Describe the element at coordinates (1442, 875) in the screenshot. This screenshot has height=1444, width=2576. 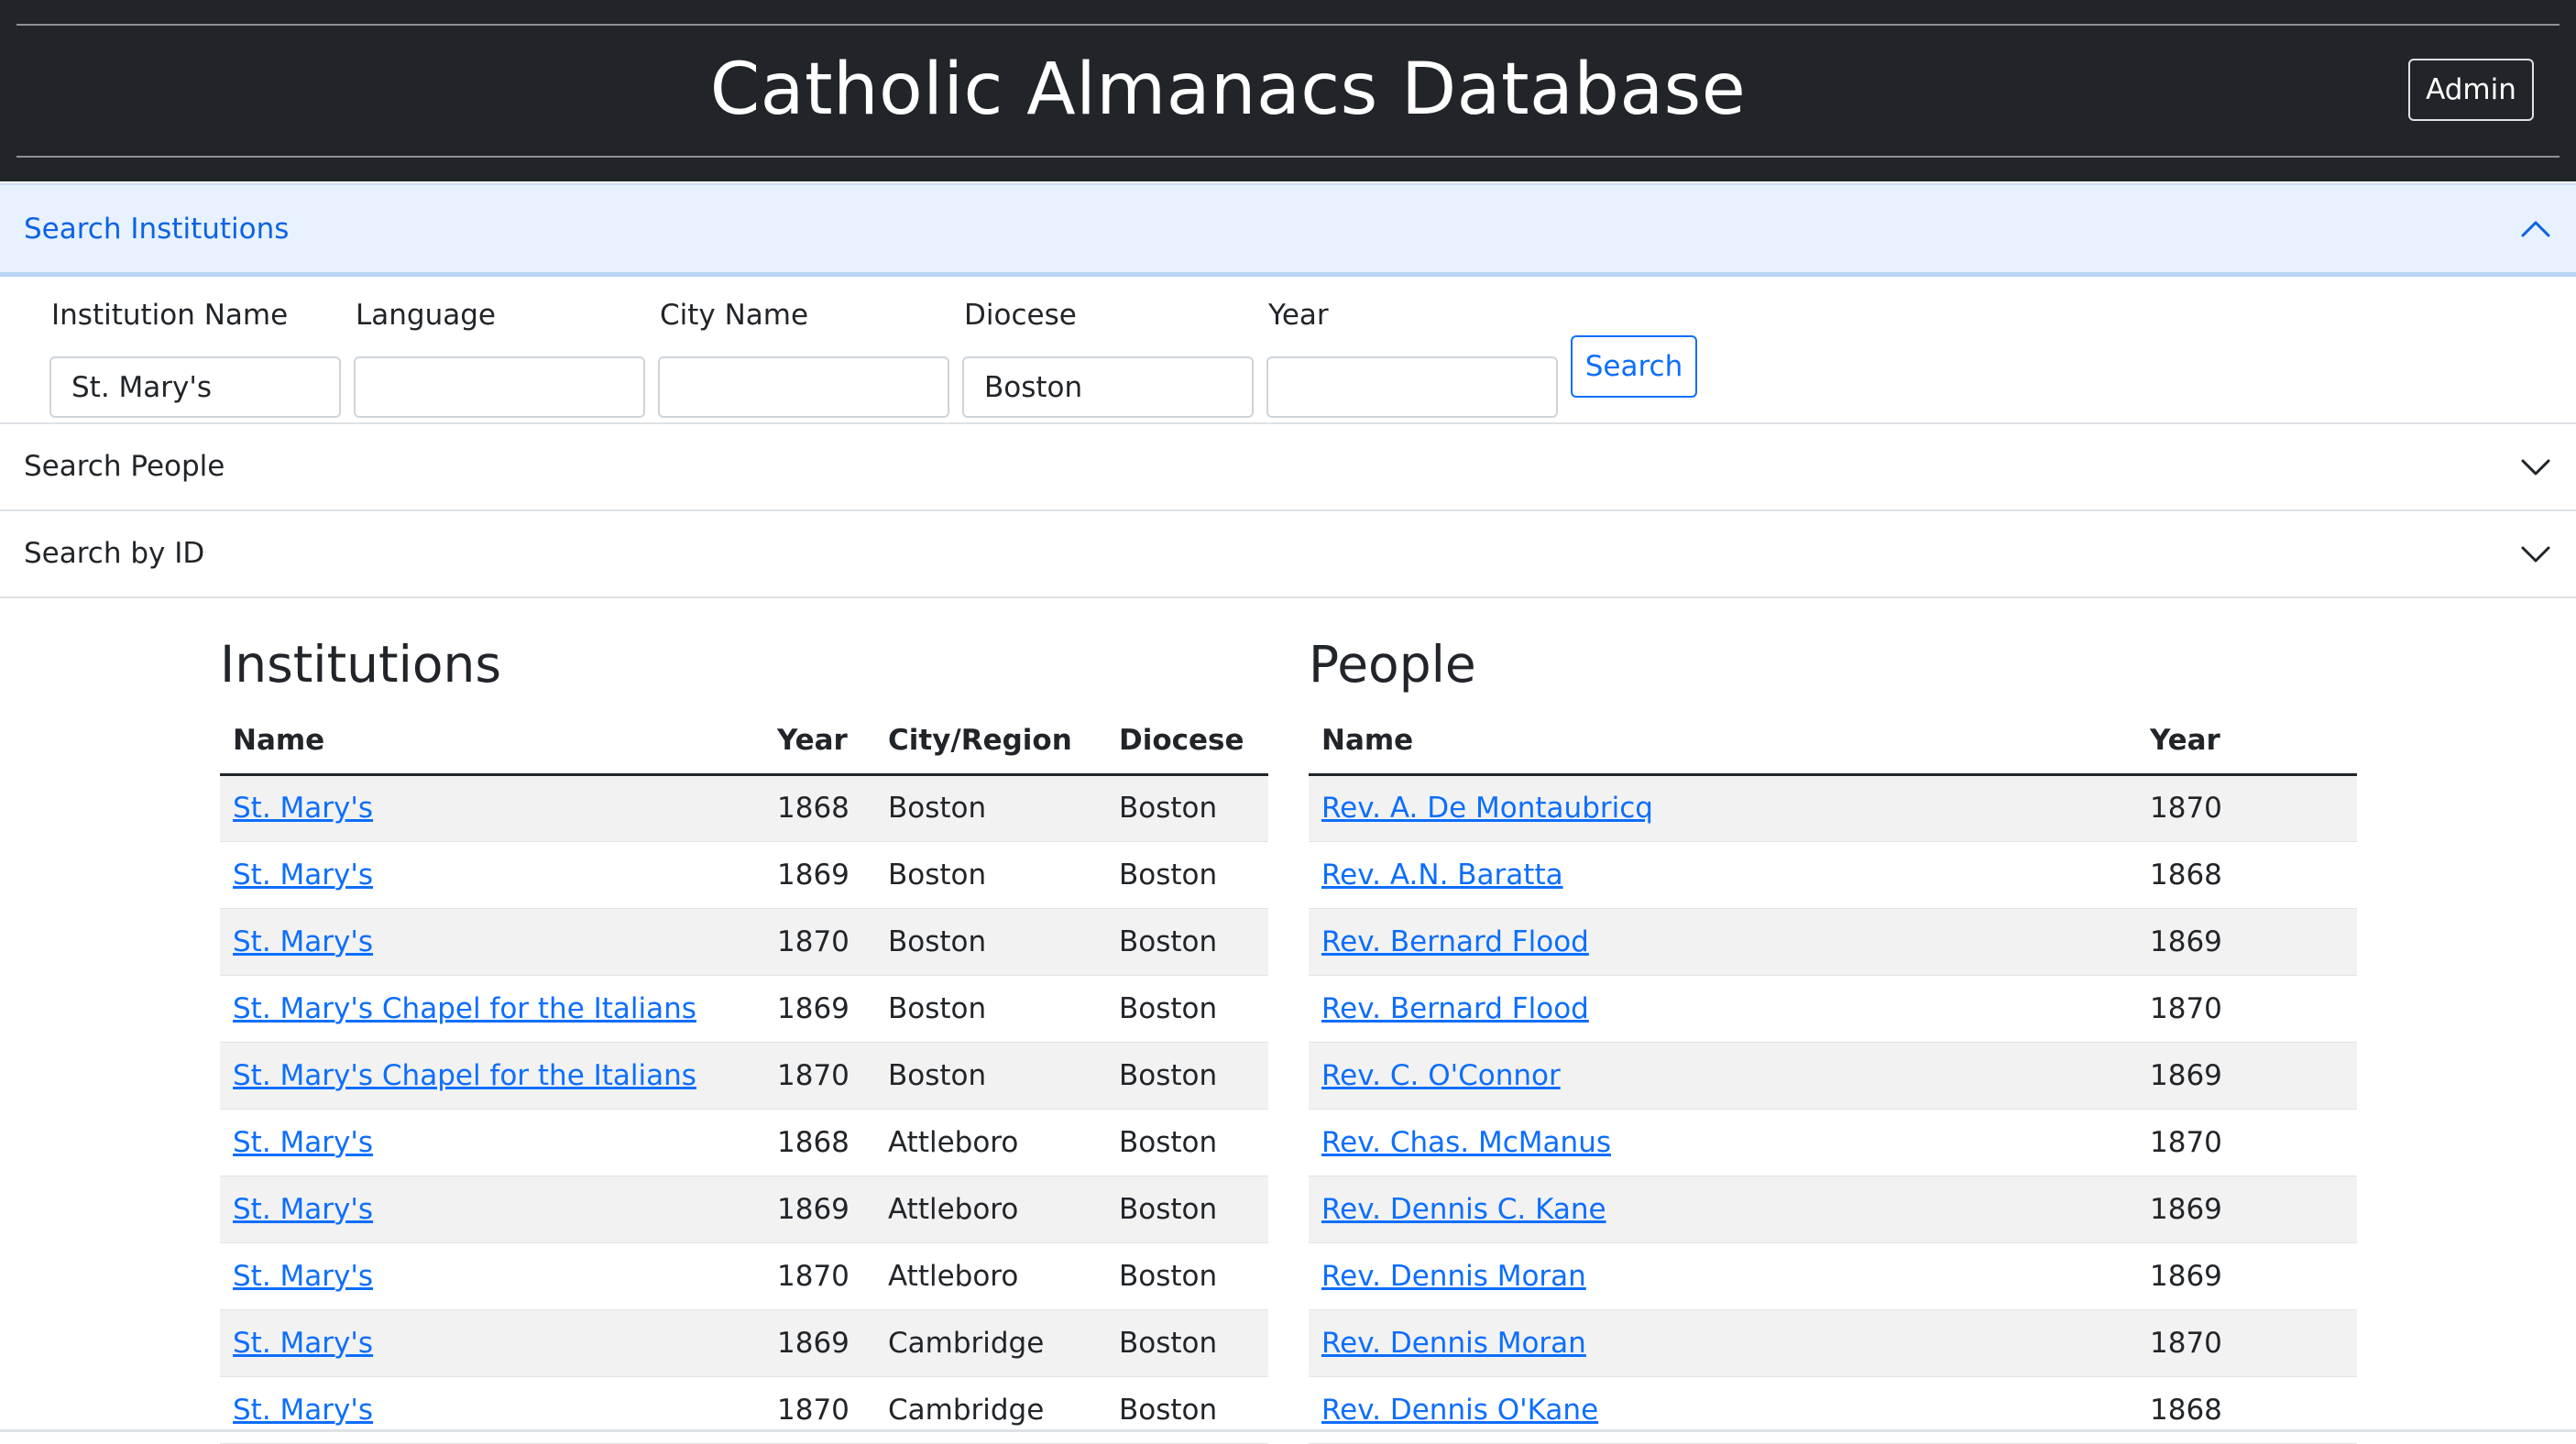
I see `person-link: Rev. A.N. Baratta` at that location.